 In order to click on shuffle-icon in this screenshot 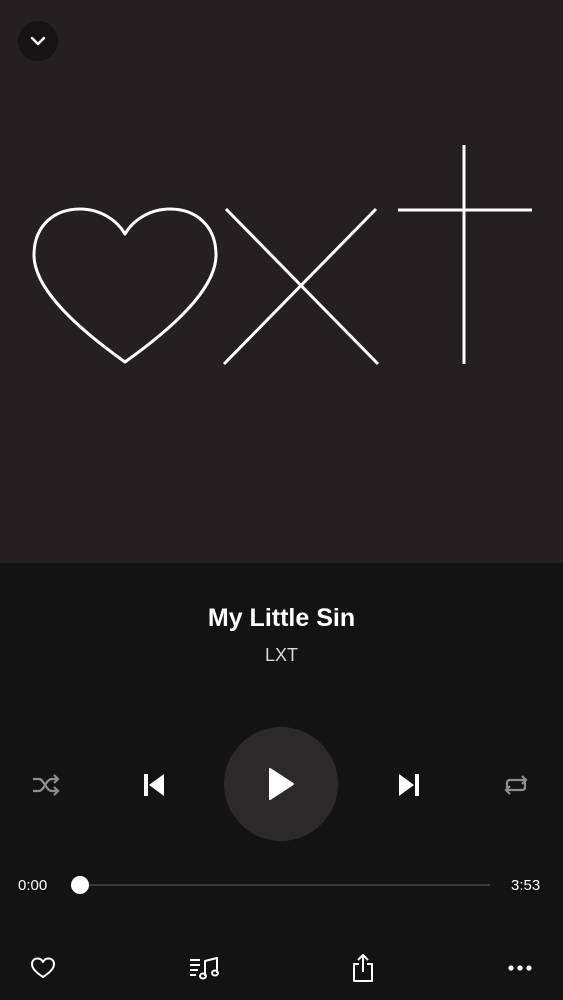, I will do `click(46, 785)`.